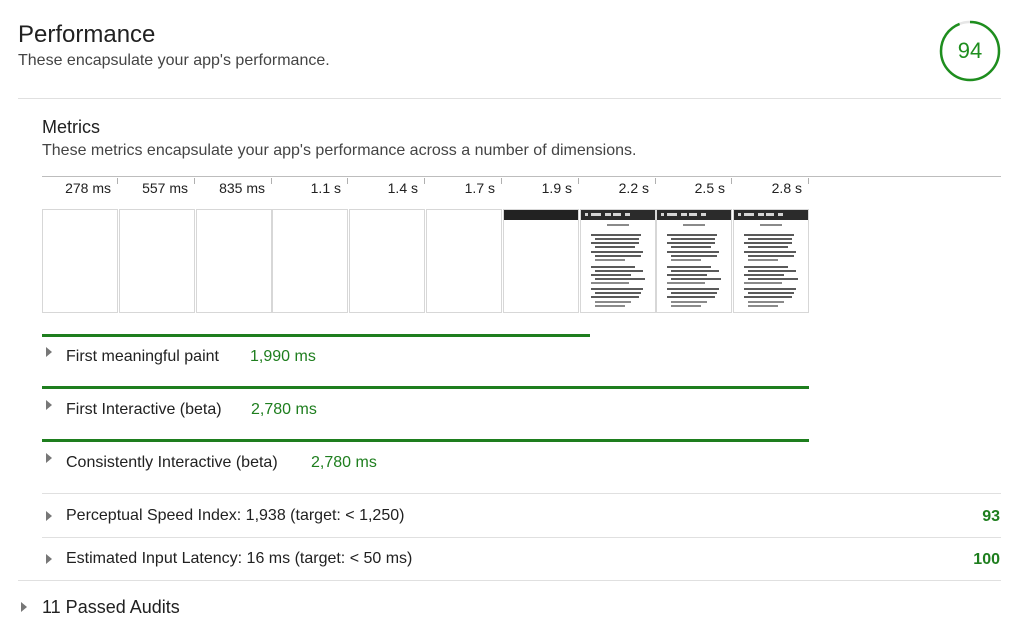 The width and height of the screenshot is (1024, 642). What do you see at coordinates (144, 410) in the screenshot?
I see `first-interactive-label: First Interactive (beta)` at bounding box center [144, 410].